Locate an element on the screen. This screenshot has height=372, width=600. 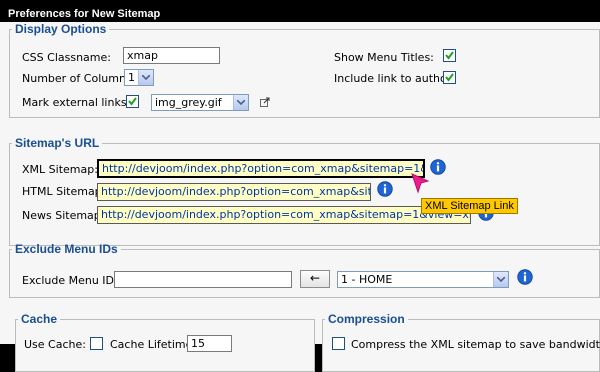
window-titlebar: Preferences for New Sitemap is located at coordinates (300, 11).